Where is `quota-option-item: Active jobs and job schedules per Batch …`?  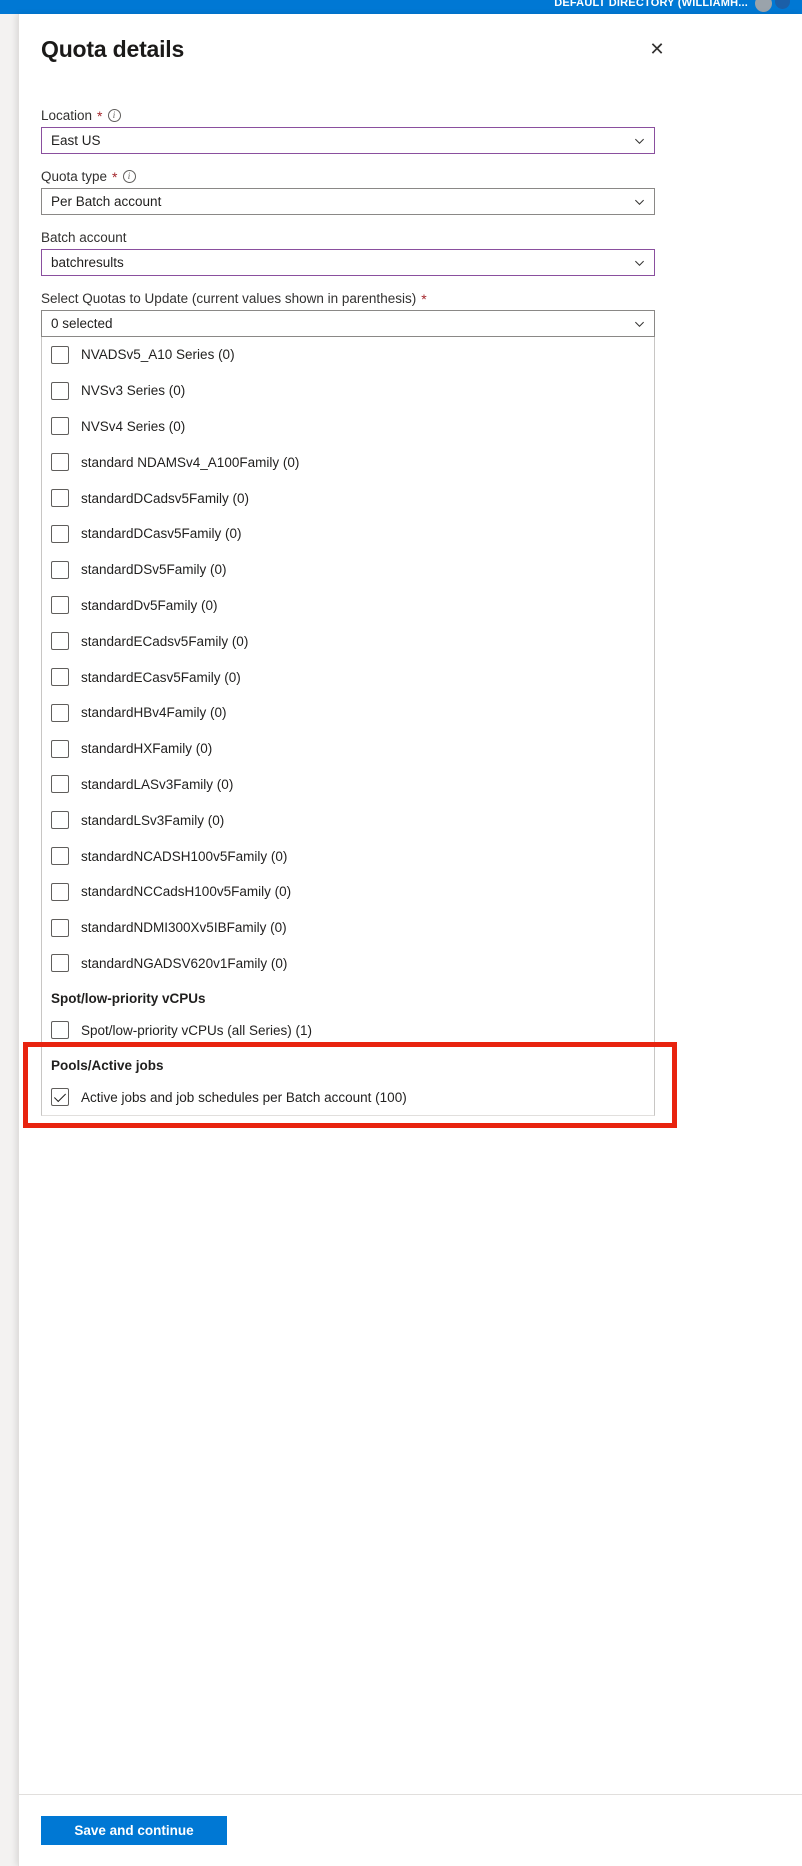
quota-option-item: Active jobs and job schedules per Batch … is located at coordinates (348, 1097).